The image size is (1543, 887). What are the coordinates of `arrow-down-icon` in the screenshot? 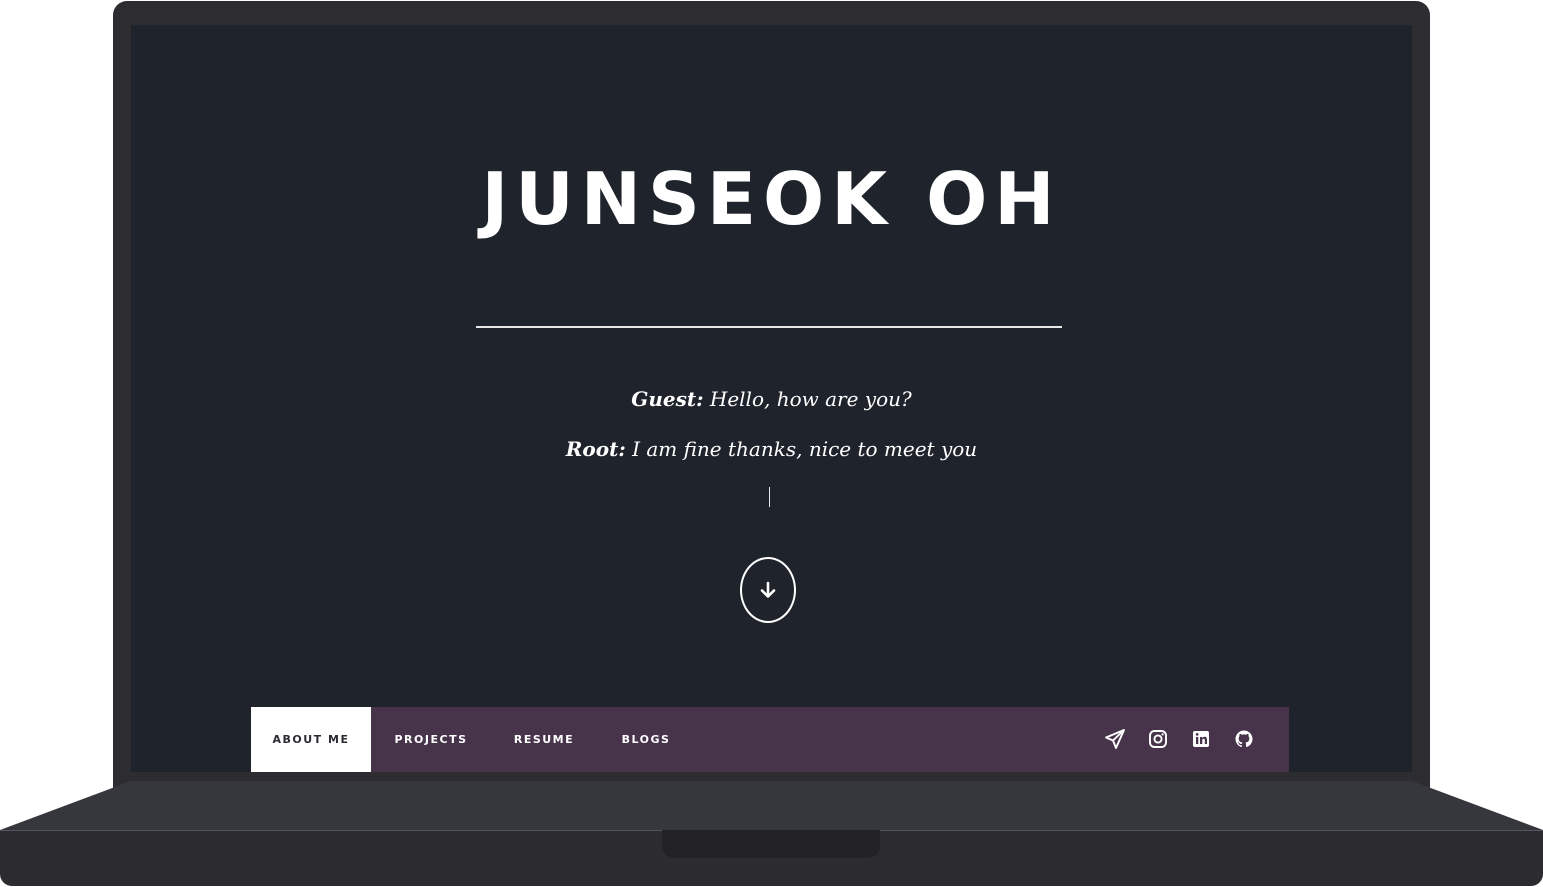 It's located at (768, 589).